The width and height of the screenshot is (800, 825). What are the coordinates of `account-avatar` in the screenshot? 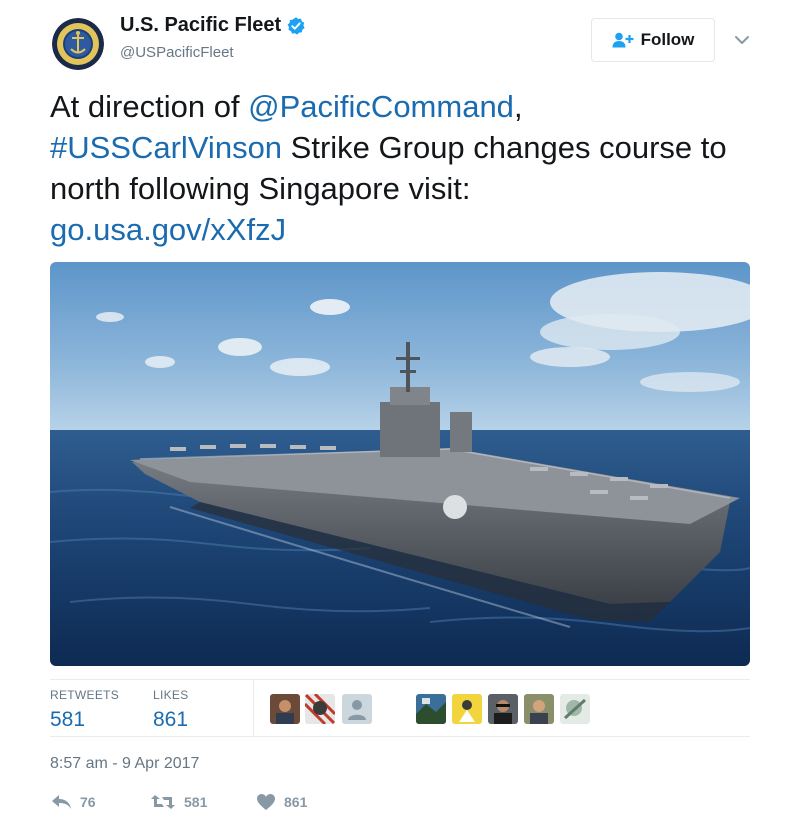 It's located at (78, 44).